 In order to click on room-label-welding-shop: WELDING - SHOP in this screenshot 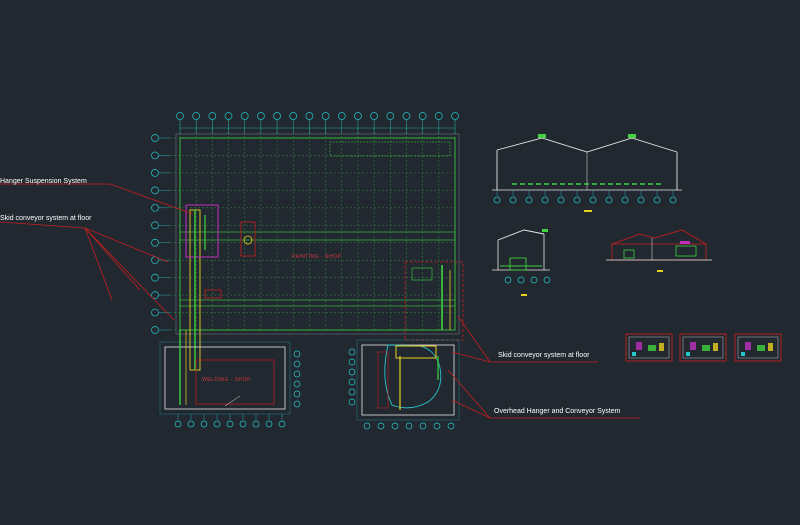, I will do `click(226, 380)`.